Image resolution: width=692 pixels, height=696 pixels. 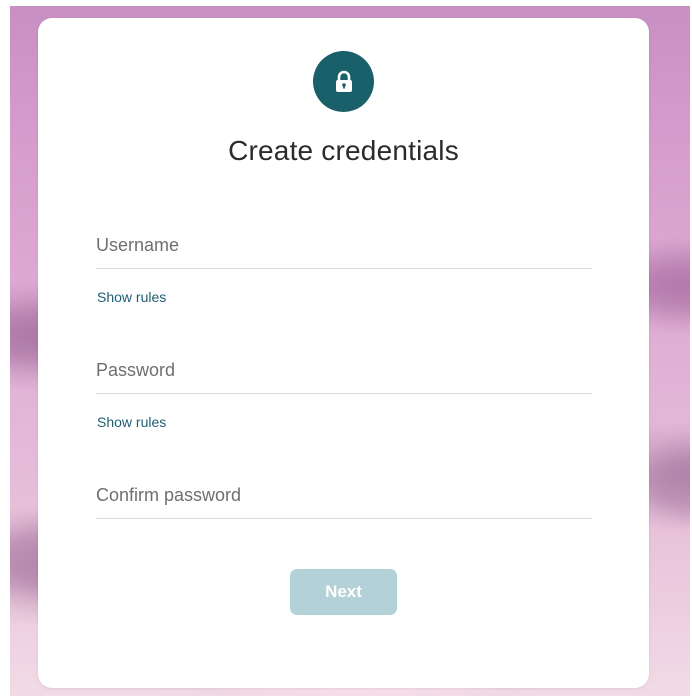 What do you see at coordinates (131, 297) in the screenshot?
I see `username-show-rules-link: Show rules` at bounding box center [131, 297].